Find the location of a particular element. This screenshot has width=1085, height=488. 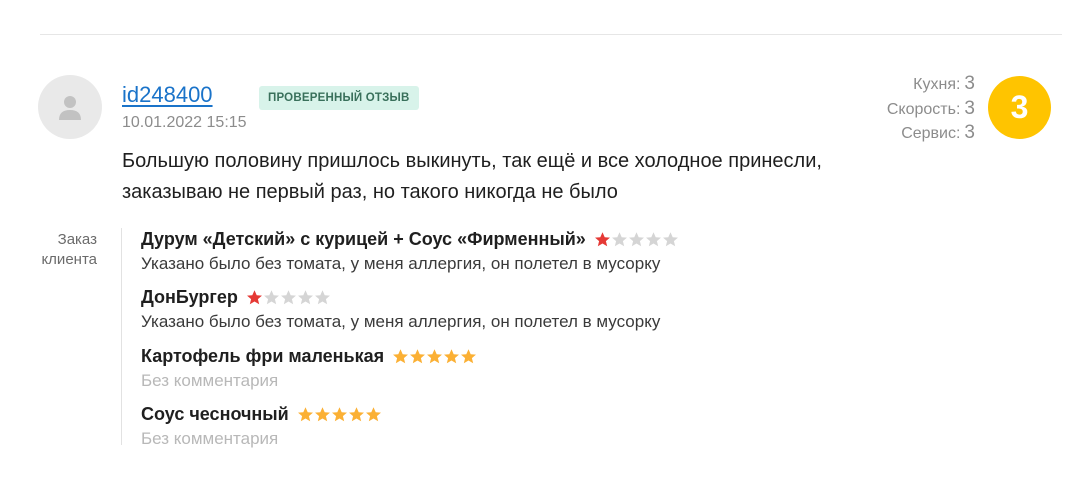

overall-score-badge: 3 is located at coordinates (1019, 107).